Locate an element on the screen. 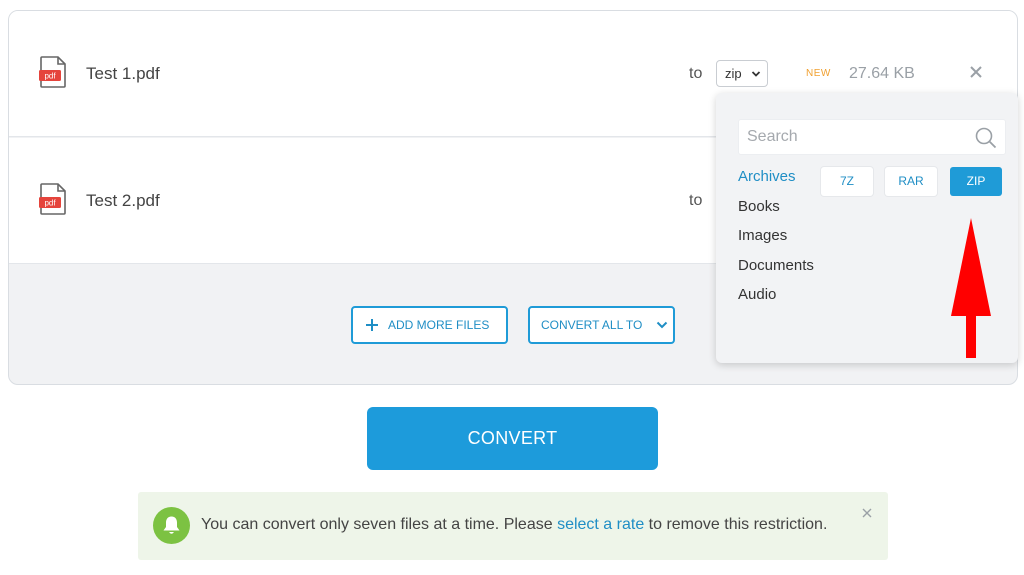  file-size: 27.64 KB is located at coordinates (882, 73).